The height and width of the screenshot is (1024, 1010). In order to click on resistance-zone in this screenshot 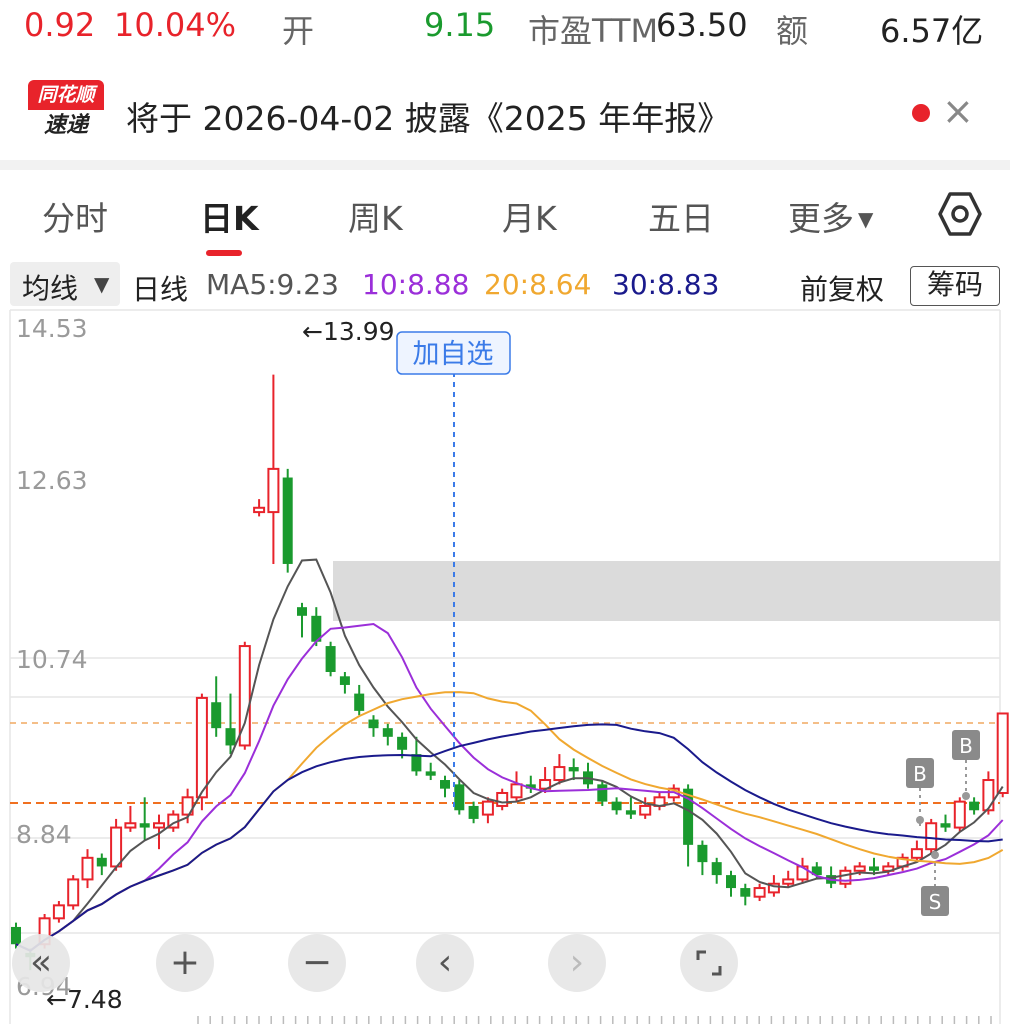, I will do `click(666, 591)`.